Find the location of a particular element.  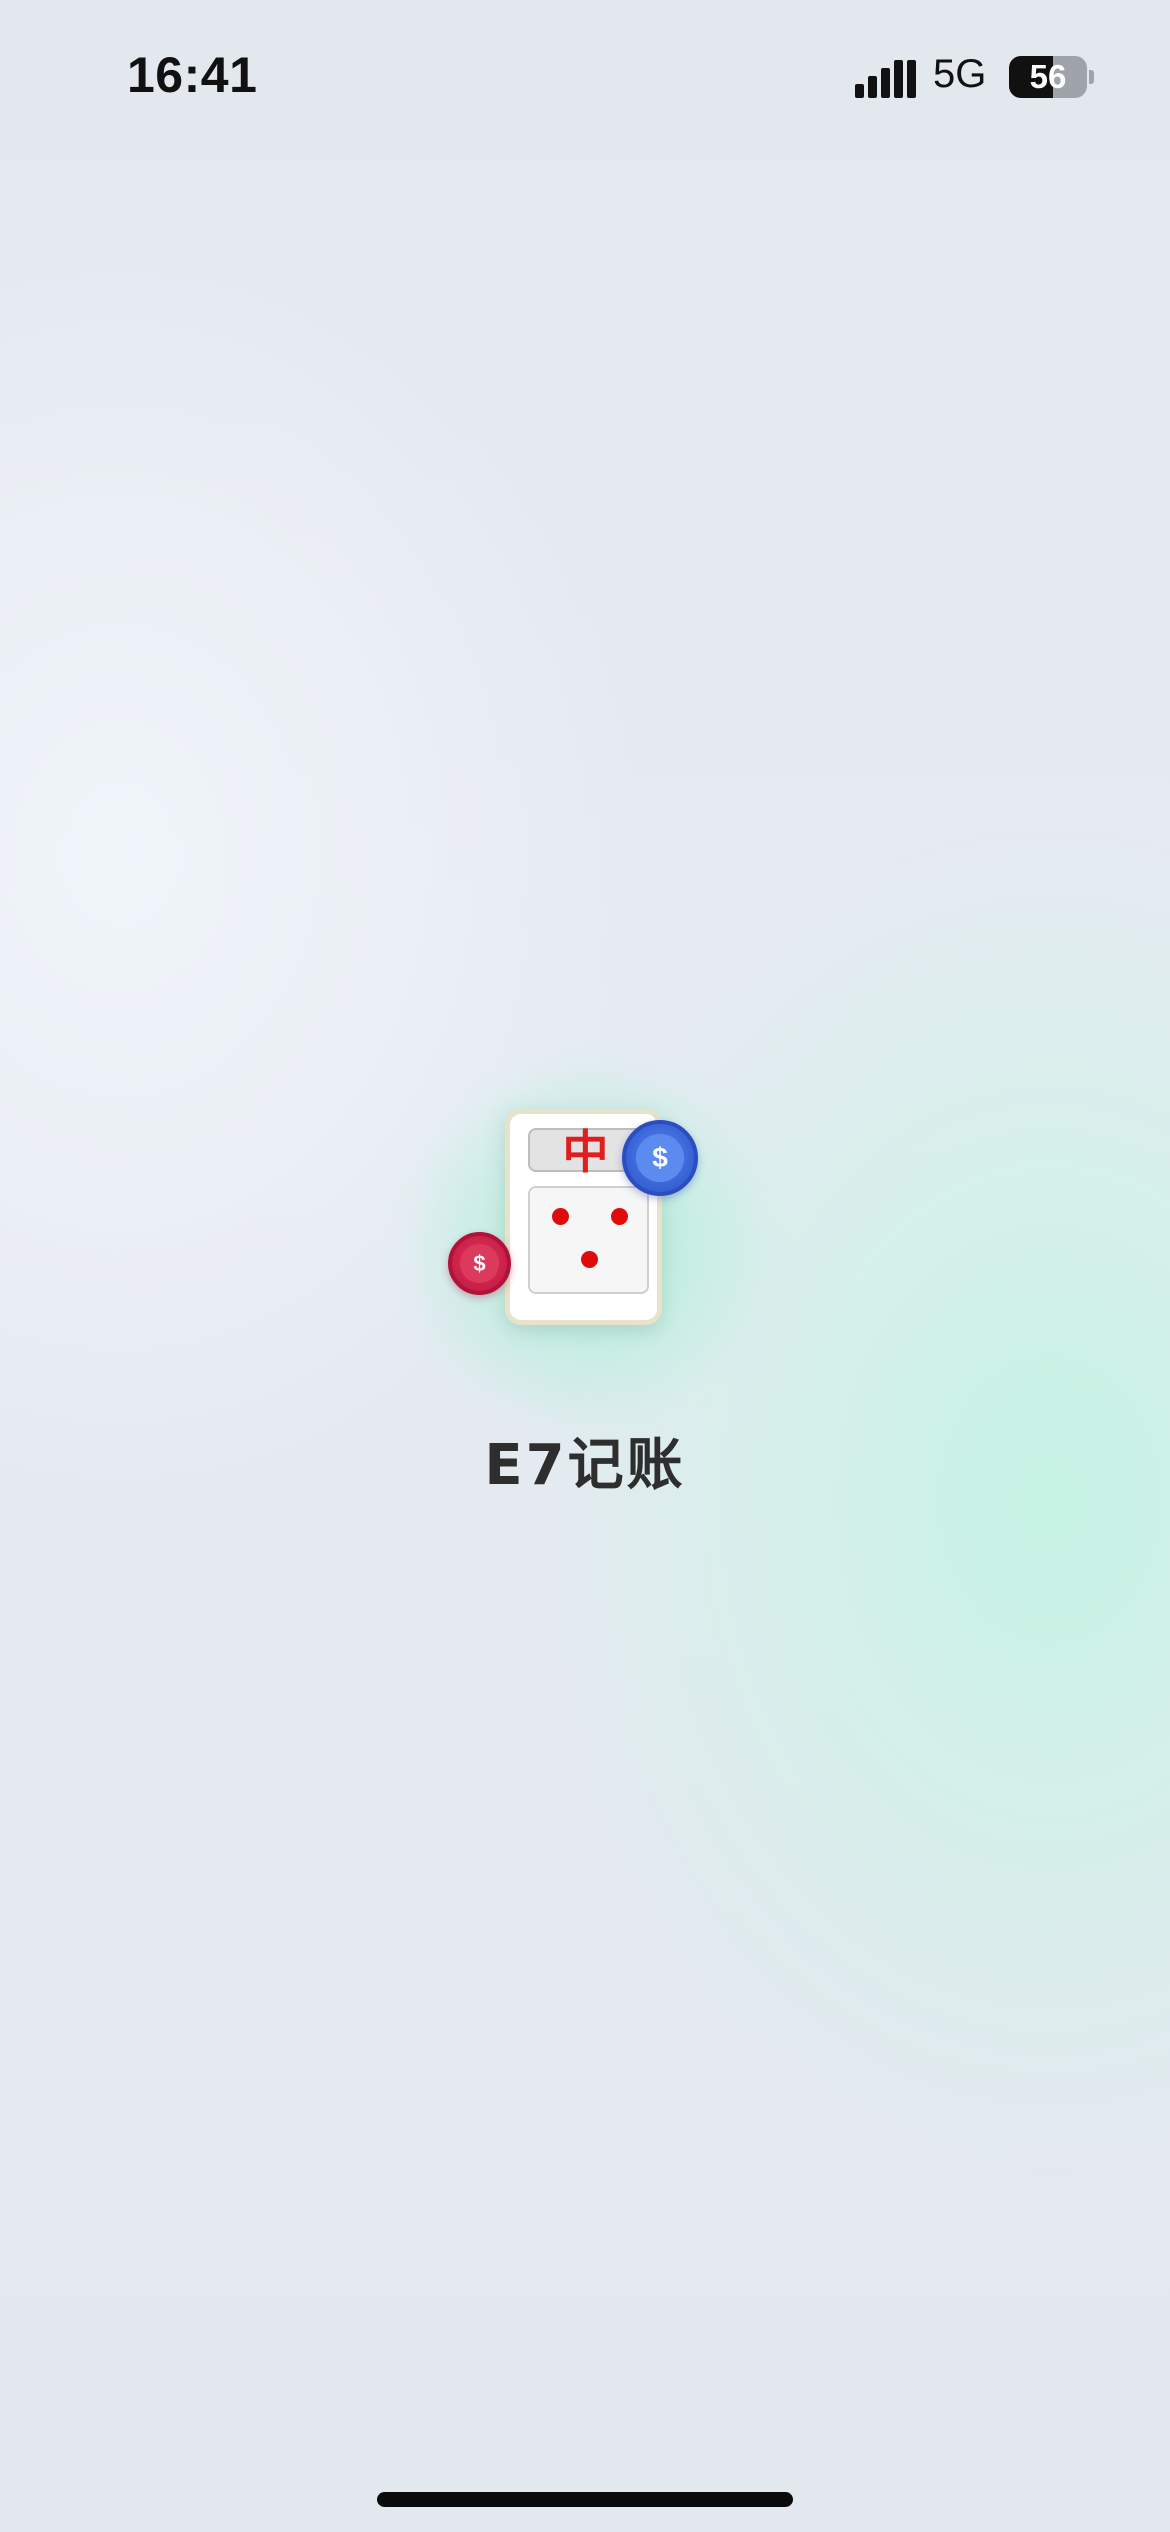

app-name: E7记账 is located at coordinates (585, 1465).